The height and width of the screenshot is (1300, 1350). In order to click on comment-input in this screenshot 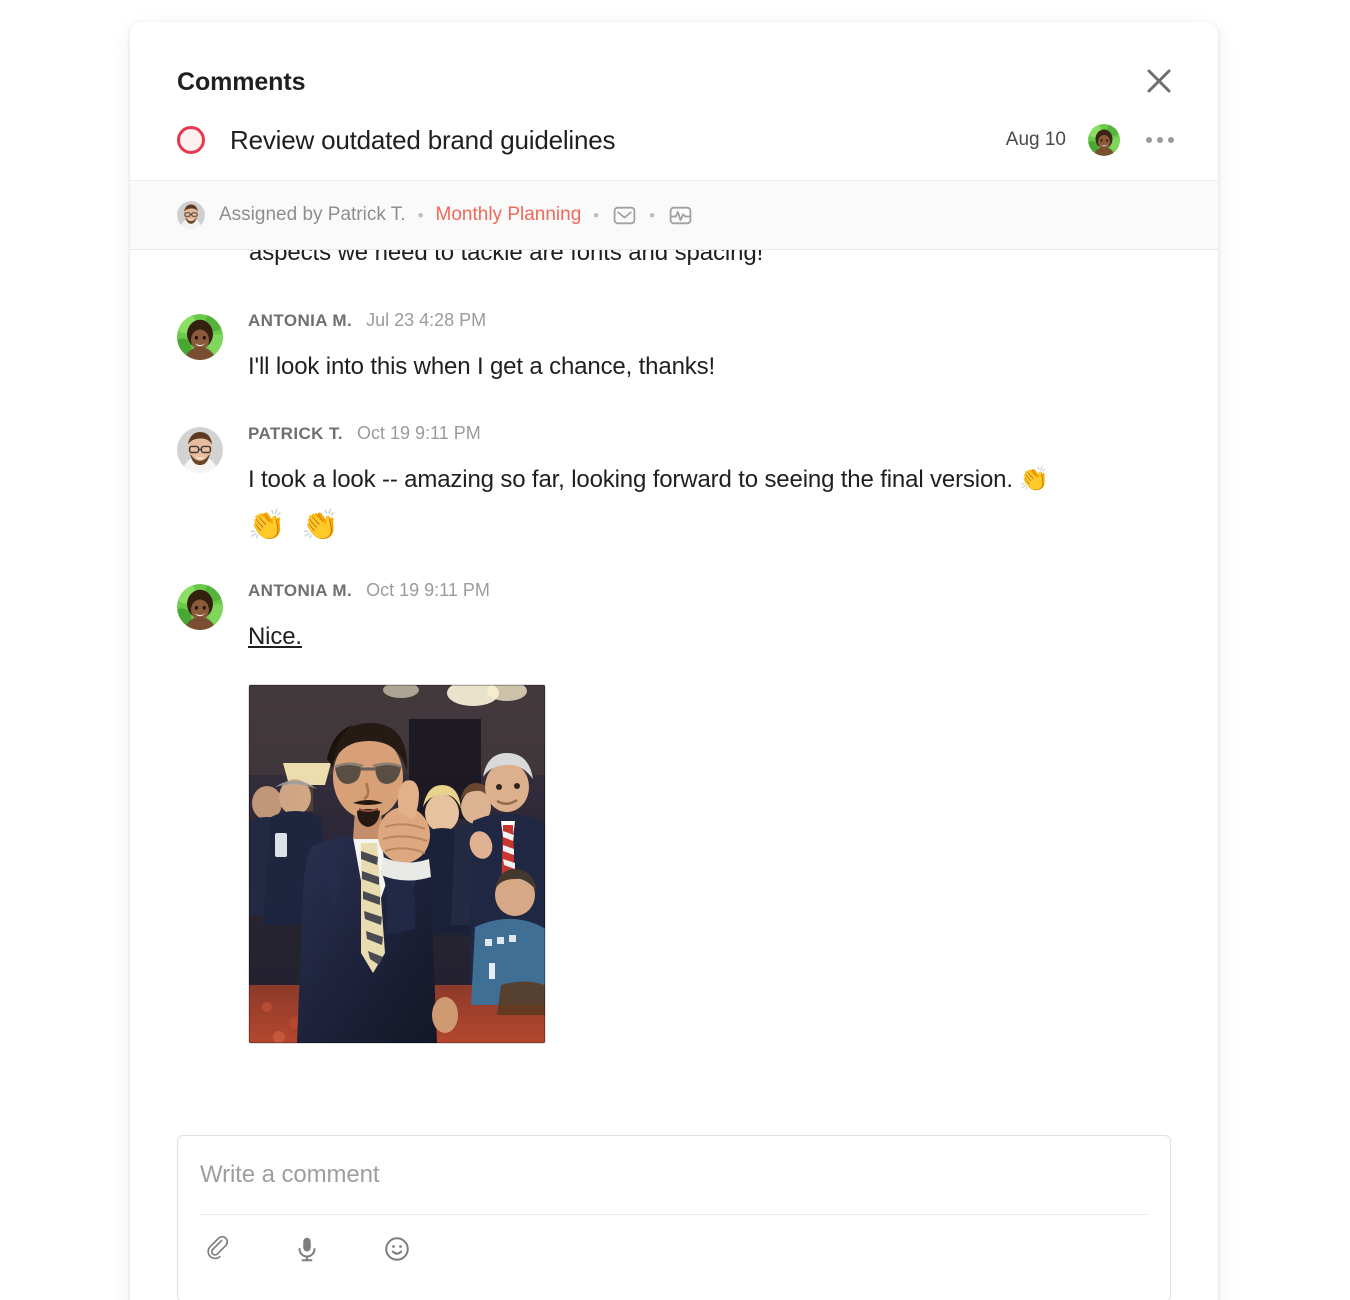, I will do `click(674, 1175)`.